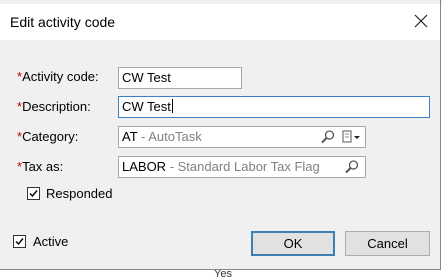 The width and height of the screenshot is (442, 280). I want to click on category-label: *Category:, so click(48, 136).